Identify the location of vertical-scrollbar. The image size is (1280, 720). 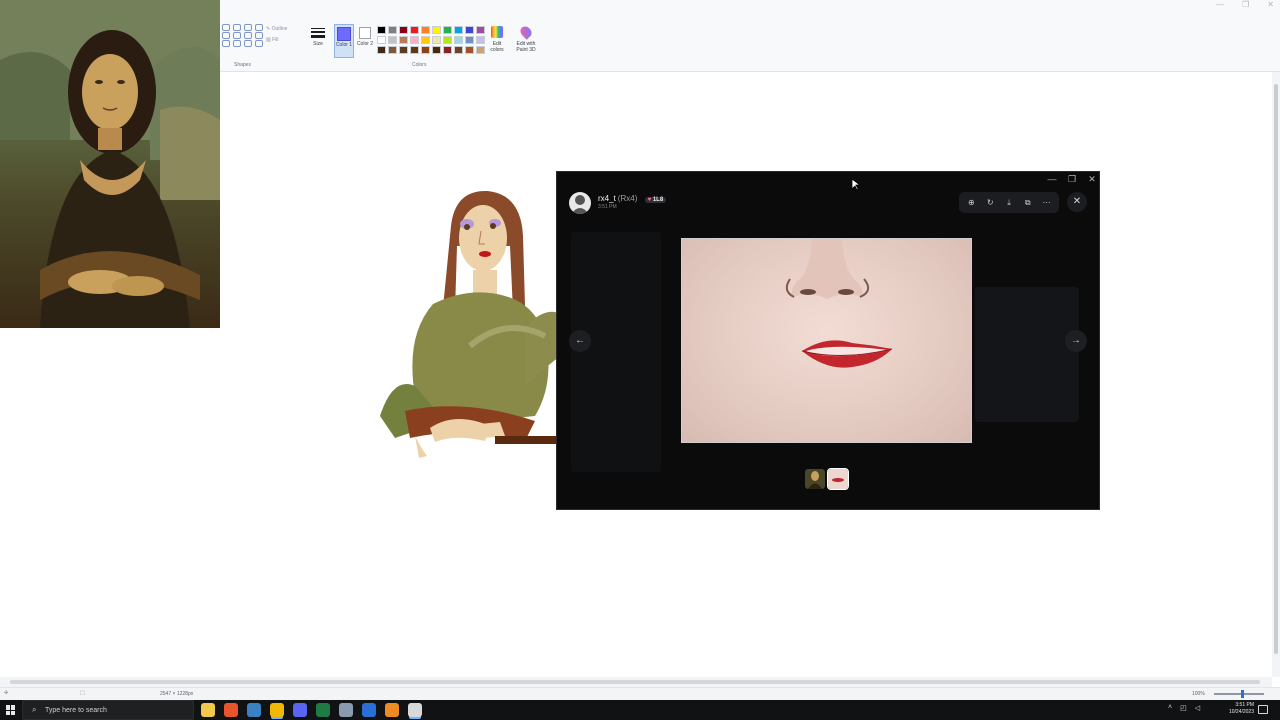
(1276, 374).